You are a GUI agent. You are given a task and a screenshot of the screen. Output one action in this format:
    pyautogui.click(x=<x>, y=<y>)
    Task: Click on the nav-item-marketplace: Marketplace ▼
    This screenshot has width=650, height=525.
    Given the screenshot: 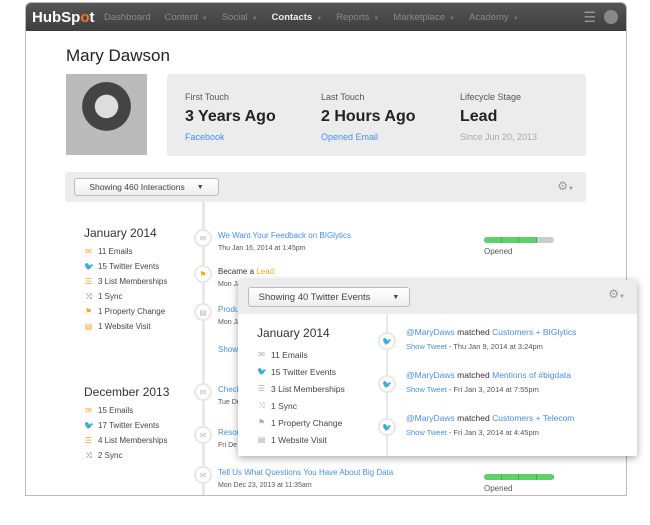 What is the action you would take?
    pyautogui.click(x=424, y=17)
    